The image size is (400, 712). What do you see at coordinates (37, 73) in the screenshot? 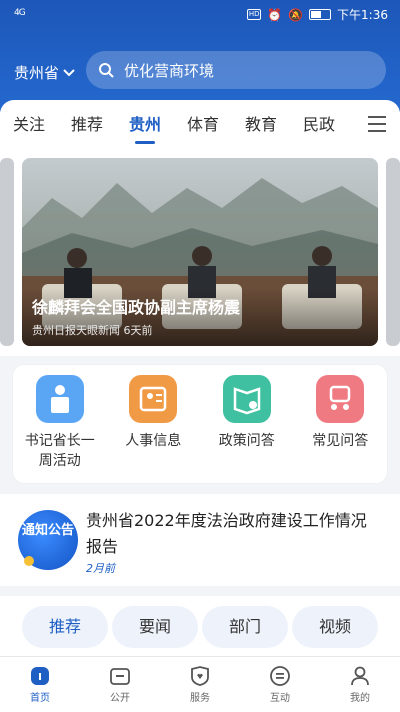
I see `region-label: 贵州省` at bounding box center [37, 73].